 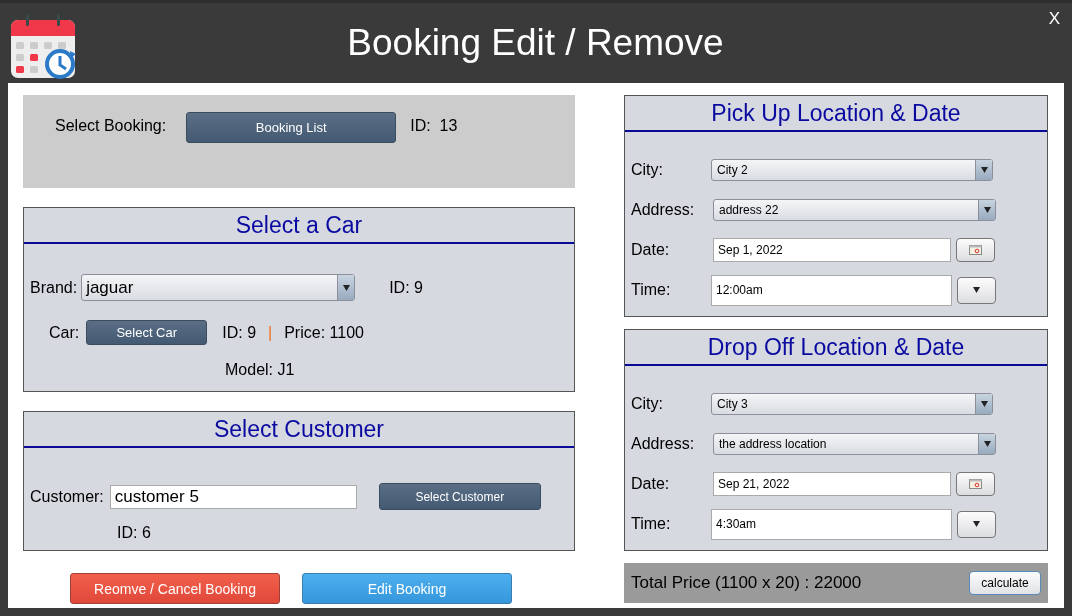 I want to click on time-field: 4:30am, so click(x=831, y=524).